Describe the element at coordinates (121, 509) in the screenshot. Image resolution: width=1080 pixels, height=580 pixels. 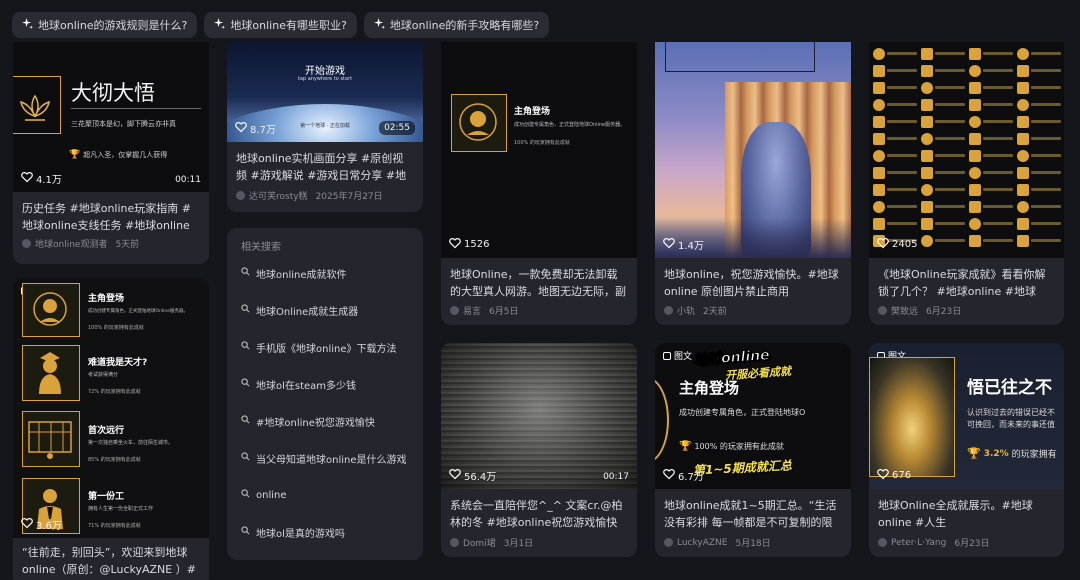
I see `achievement-desc: 拥有人生第一份全职正式工作` at that location.